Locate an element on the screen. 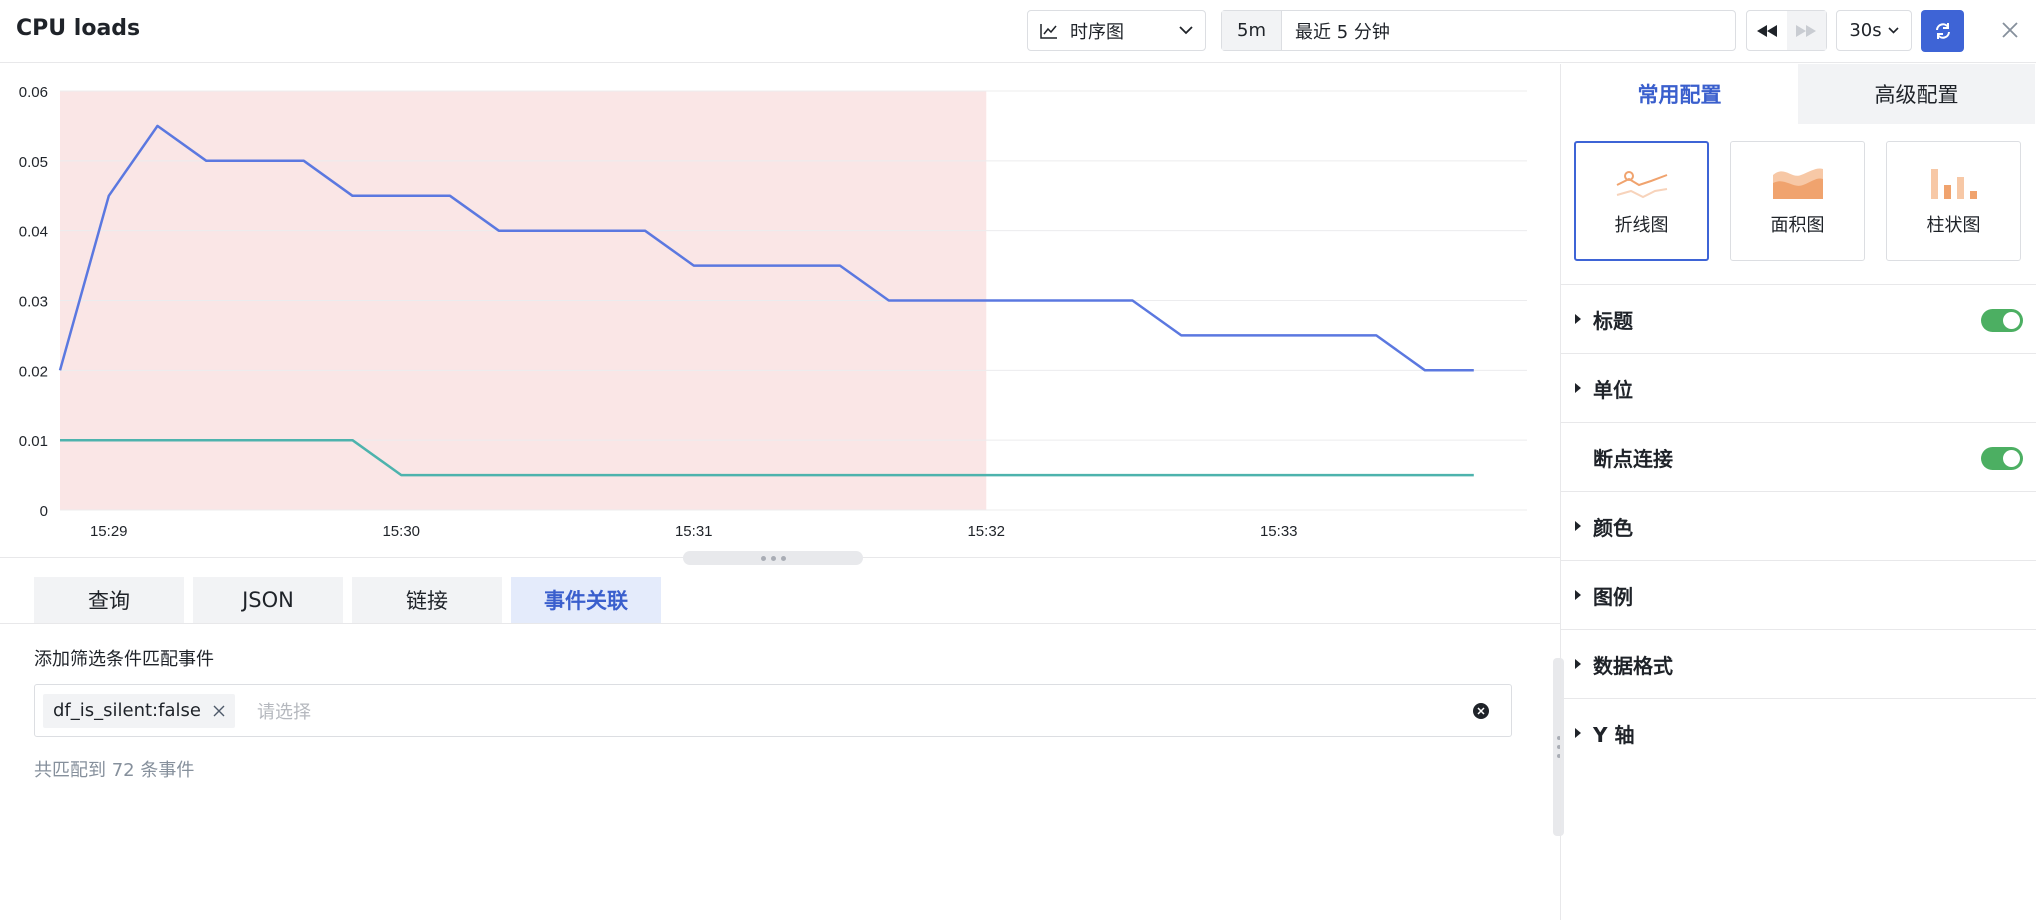  x-tick-label: 15:32 is located at coordinates (986, 531).